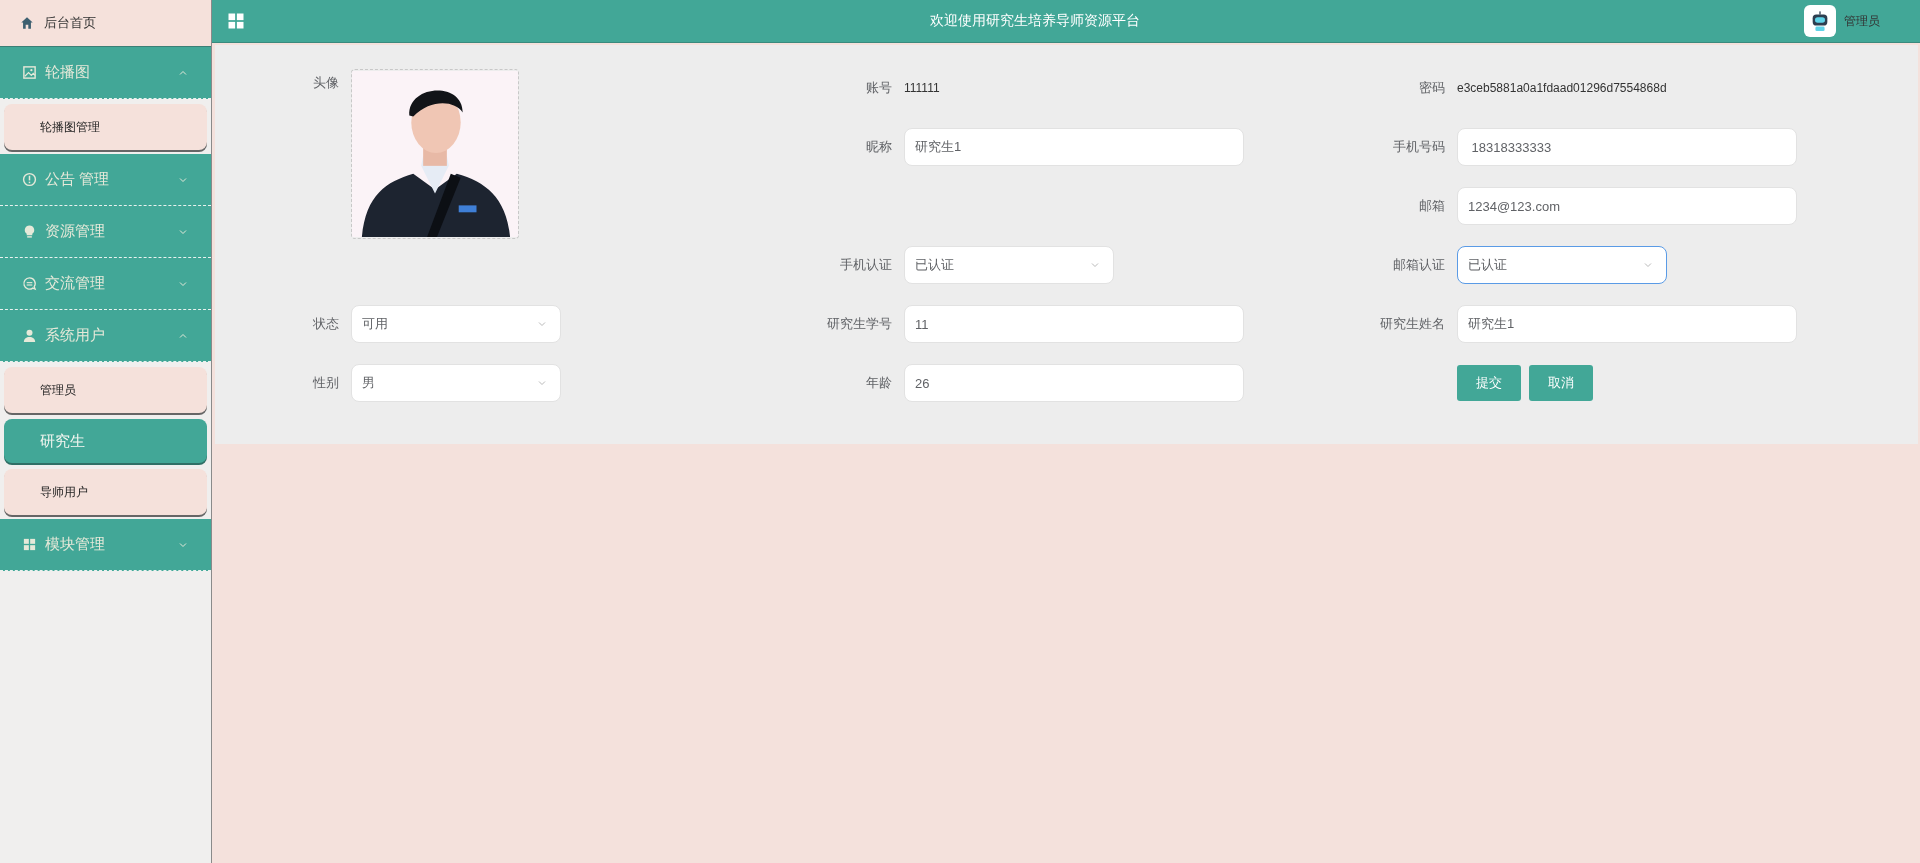 The width and height of the screenshot is (1920, 863). I want to click on submenu-item: 导师用户, so click(105, 492).